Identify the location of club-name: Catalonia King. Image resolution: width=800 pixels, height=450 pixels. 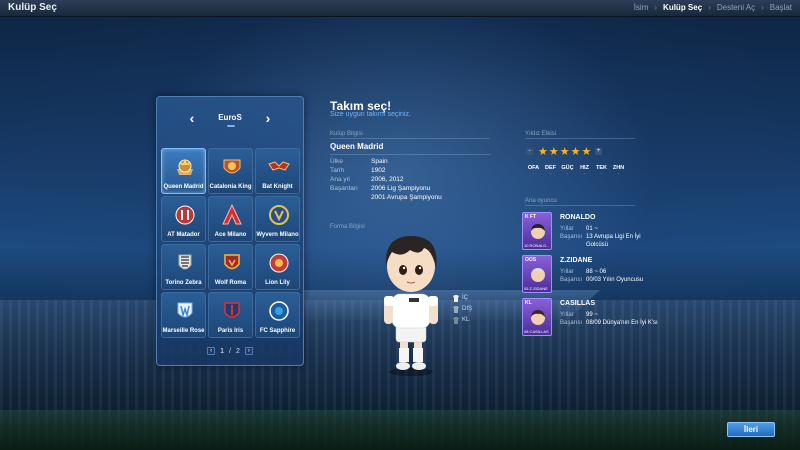
(230, 187).